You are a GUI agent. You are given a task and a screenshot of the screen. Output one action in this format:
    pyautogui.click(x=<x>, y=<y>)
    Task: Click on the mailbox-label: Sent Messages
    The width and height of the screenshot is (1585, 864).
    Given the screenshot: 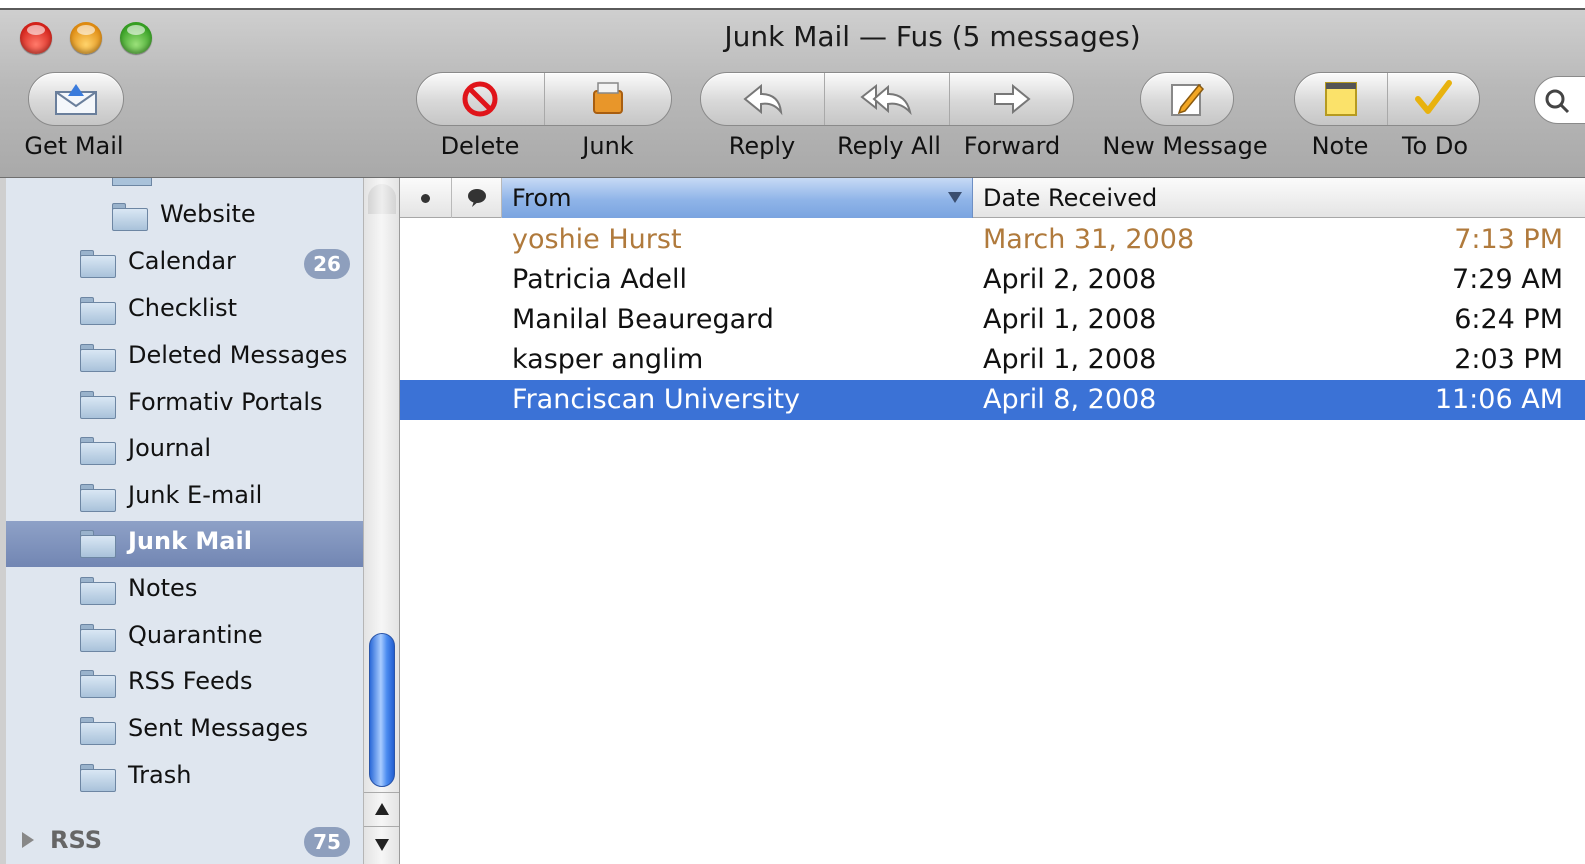 What is the action you would take?
    pyautogui.click(x=218, y=728)
    